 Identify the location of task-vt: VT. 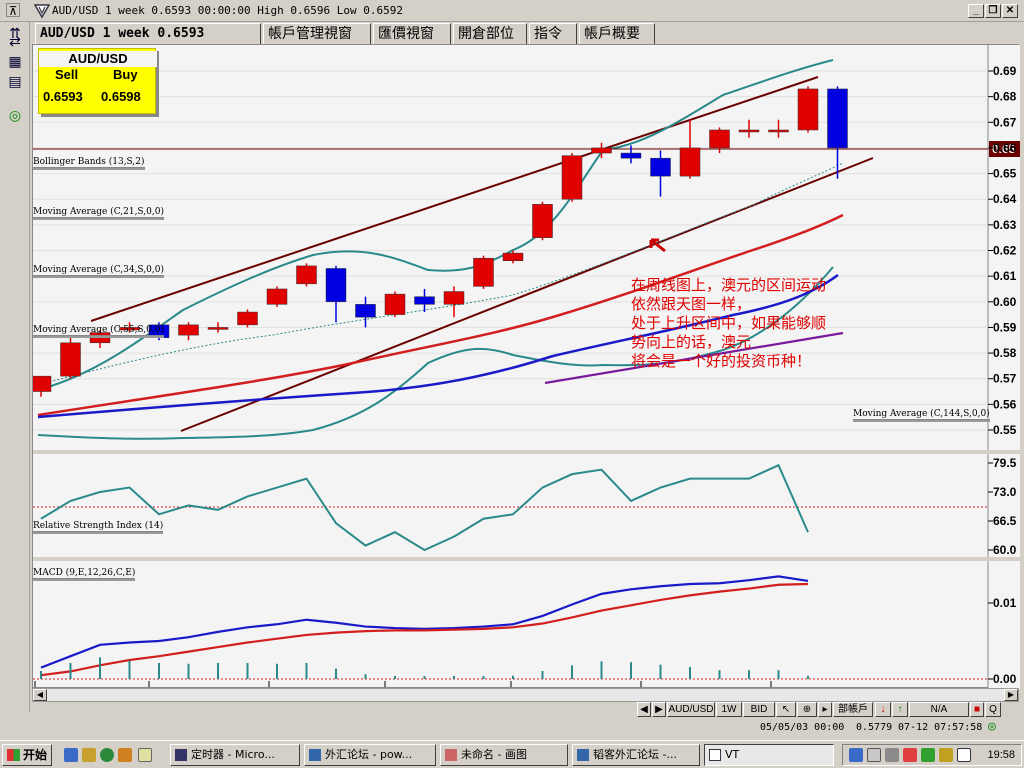
(769, 755).